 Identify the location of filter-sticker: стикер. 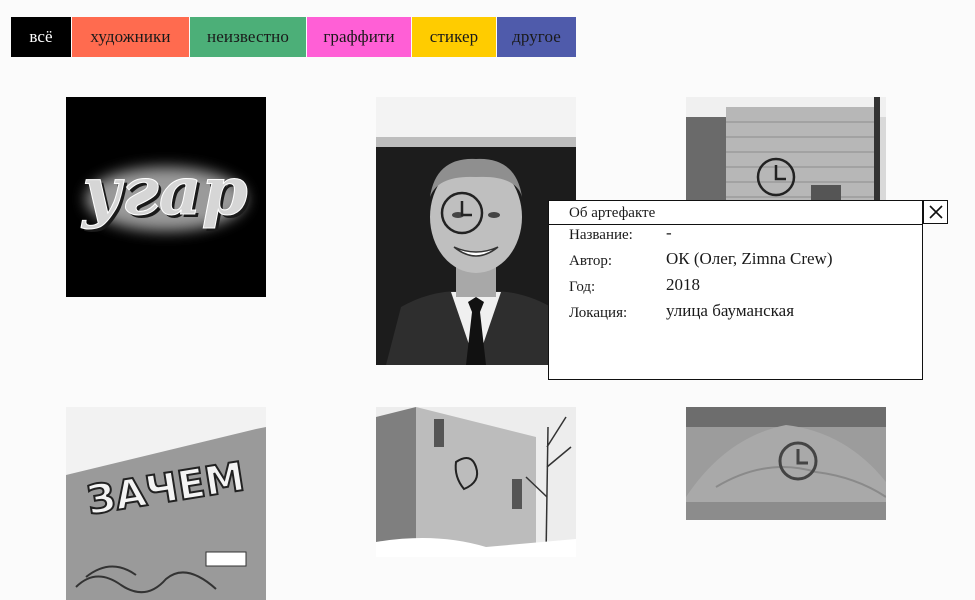
(453, 37).